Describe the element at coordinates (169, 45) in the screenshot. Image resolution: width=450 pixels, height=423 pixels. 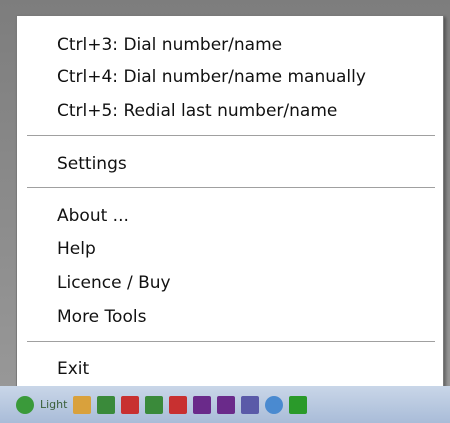
I see `menu-item-dial: Ctrl+3: Dial number/name` at that location.